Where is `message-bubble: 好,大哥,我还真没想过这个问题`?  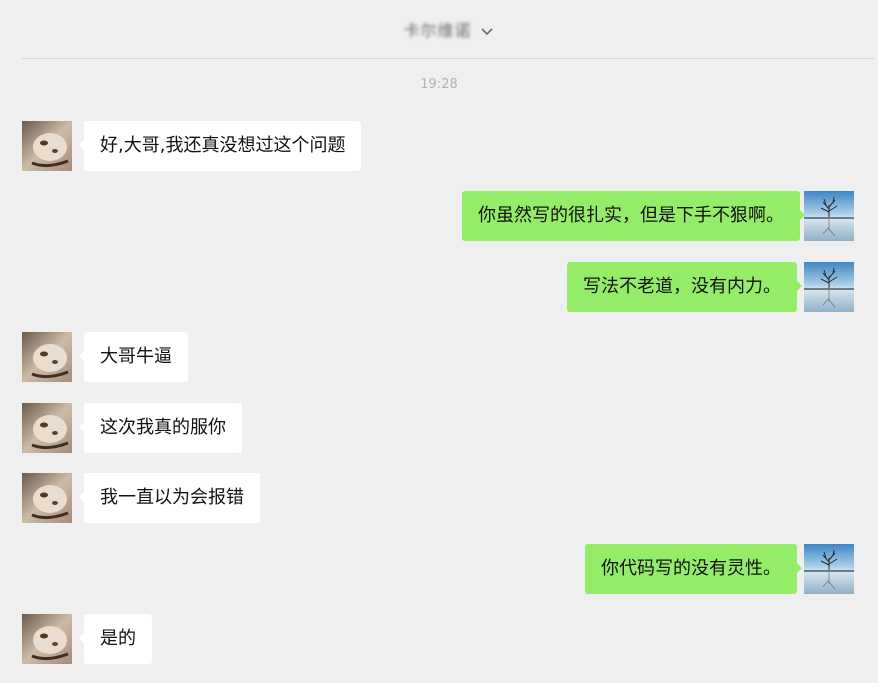
message-bubble: 好,大哥,我还真没想过这个问题 is located at coordinates (220, 146).